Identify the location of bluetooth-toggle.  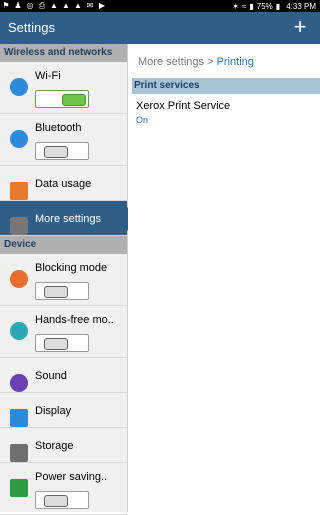
(62, 151).